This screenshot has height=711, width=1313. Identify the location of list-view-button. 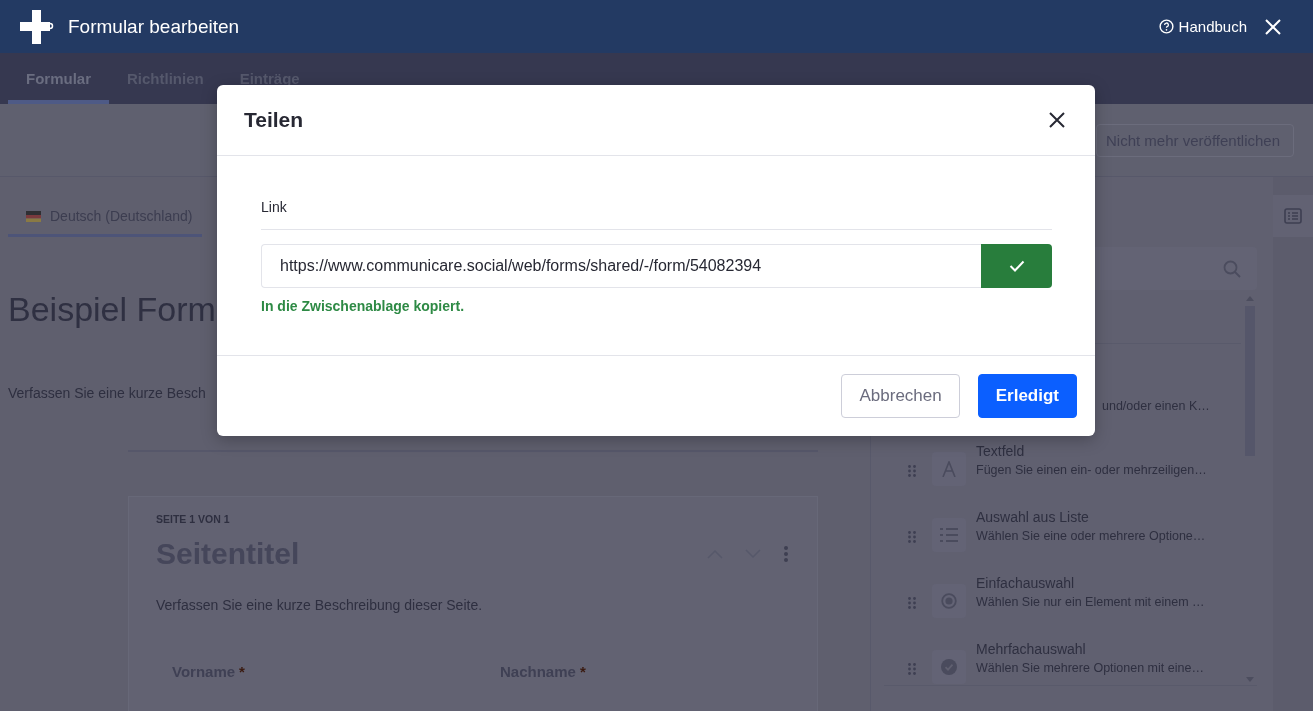
(1293, 216).